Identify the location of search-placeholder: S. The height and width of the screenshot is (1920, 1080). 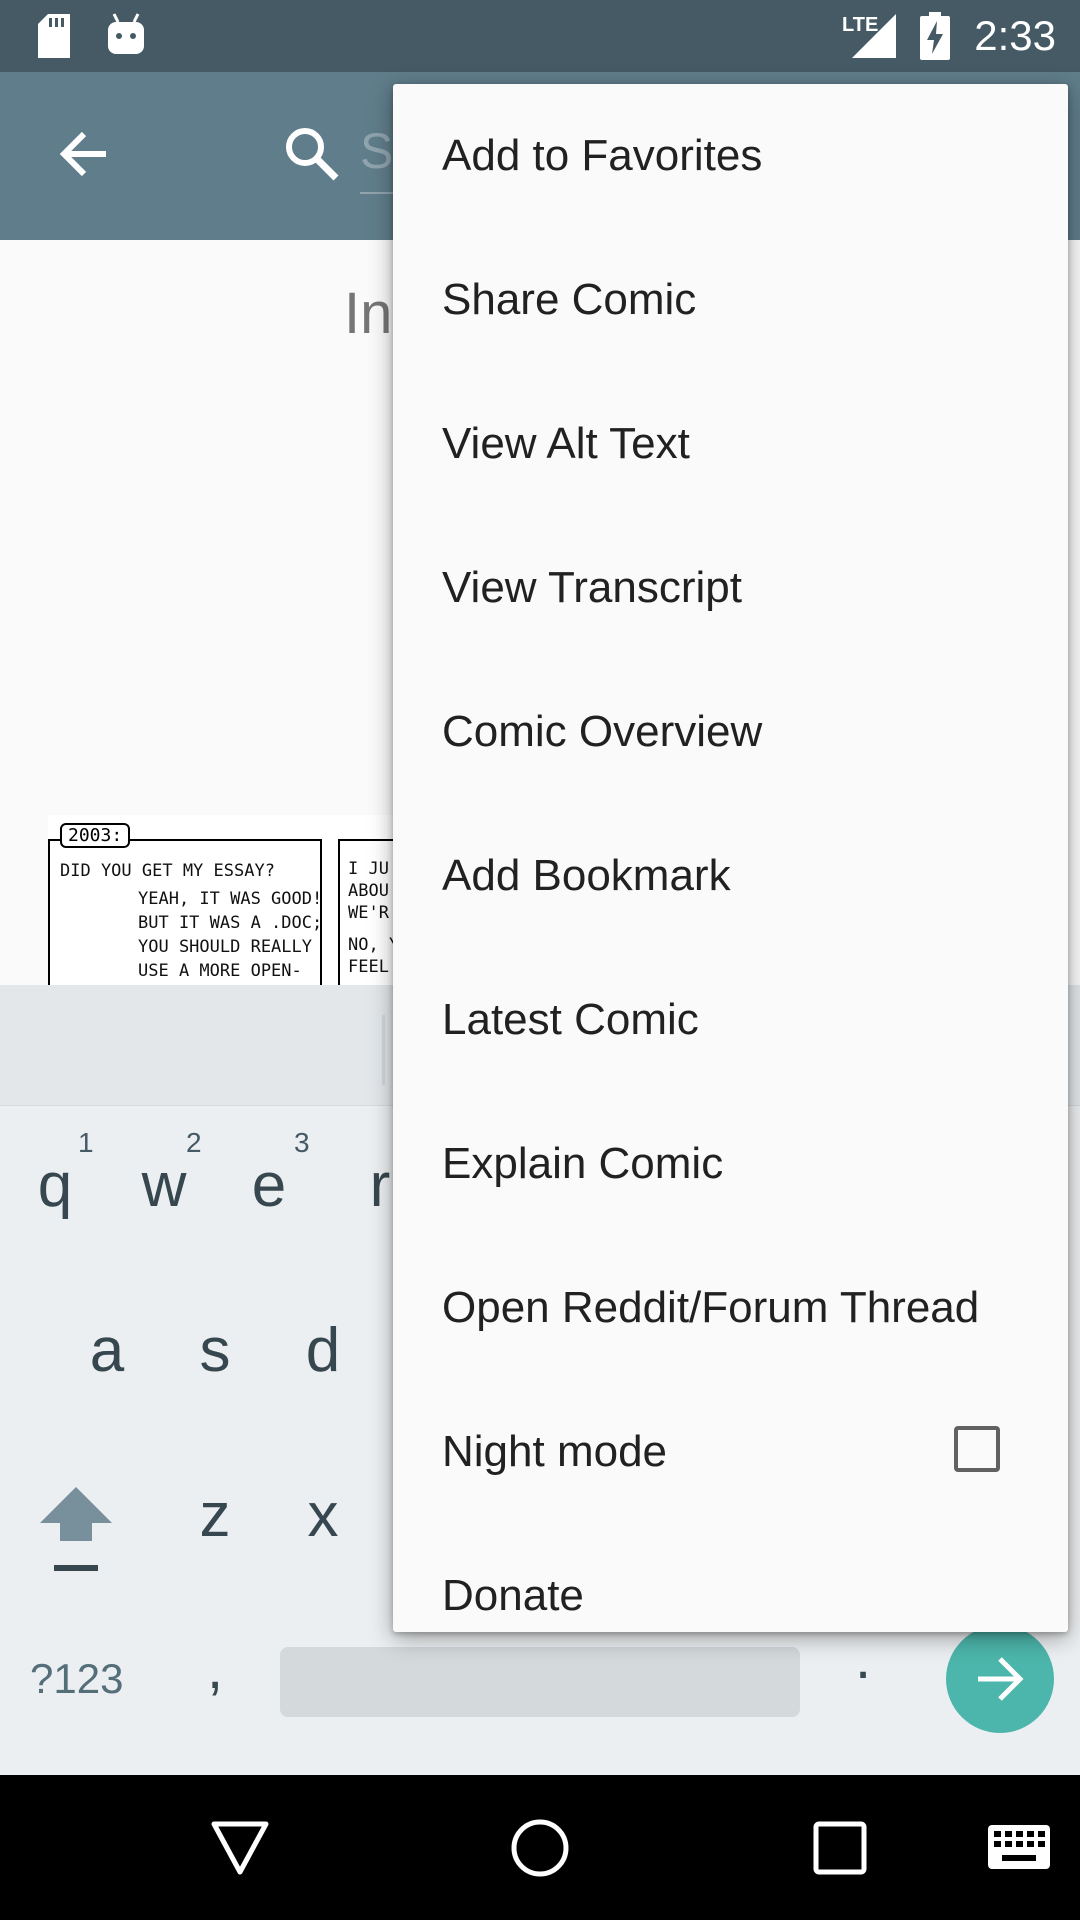
(377, 151).